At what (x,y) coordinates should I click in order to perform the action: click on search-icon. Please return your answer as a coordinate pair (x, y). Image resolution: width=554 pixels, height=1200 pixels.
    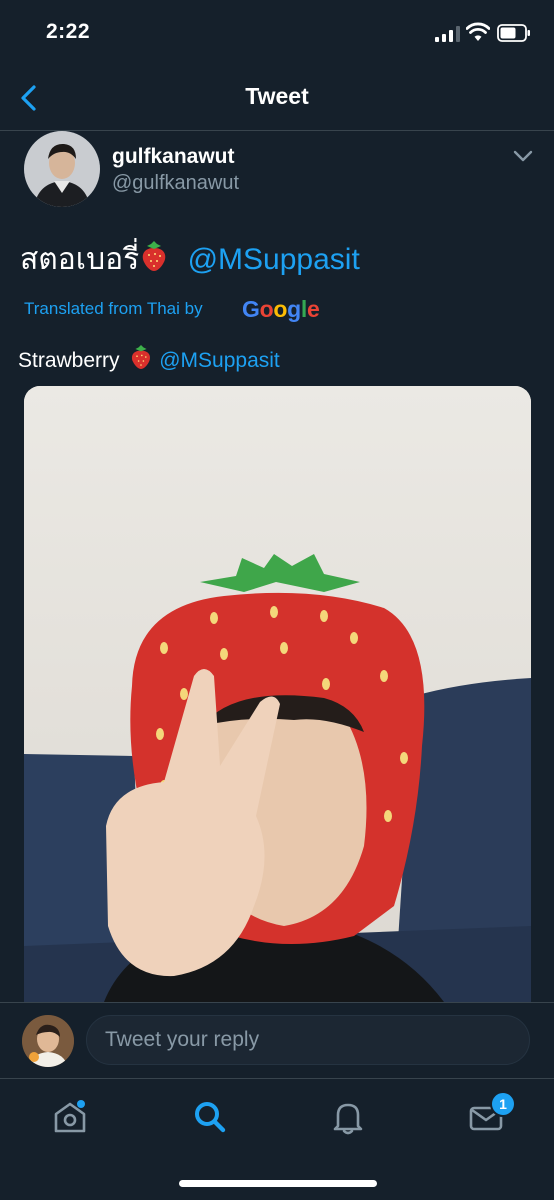
    Looking at the image, I should click on (210, 1117).